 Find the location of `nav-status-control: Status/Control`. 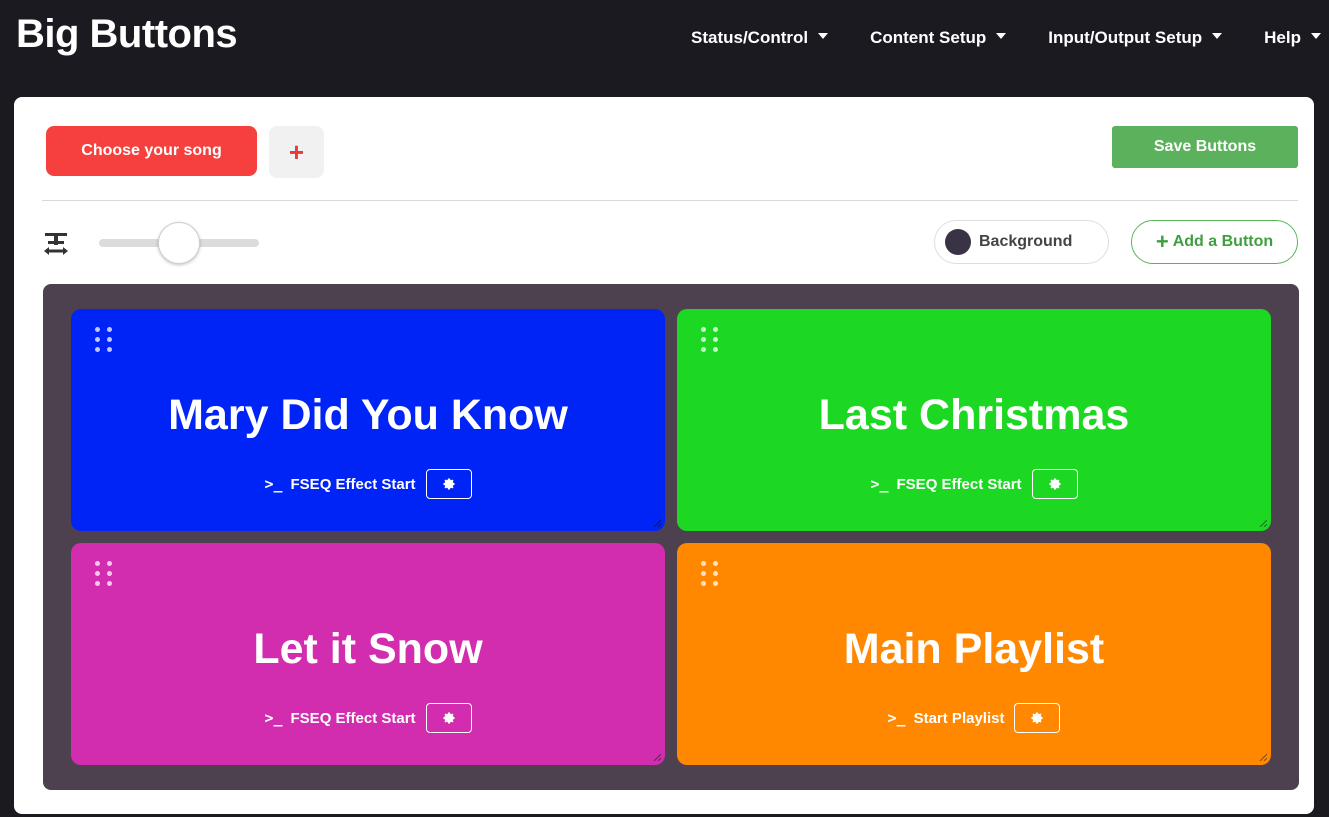

nav-status-control: Status/Control is located at coordinates (759, 38).